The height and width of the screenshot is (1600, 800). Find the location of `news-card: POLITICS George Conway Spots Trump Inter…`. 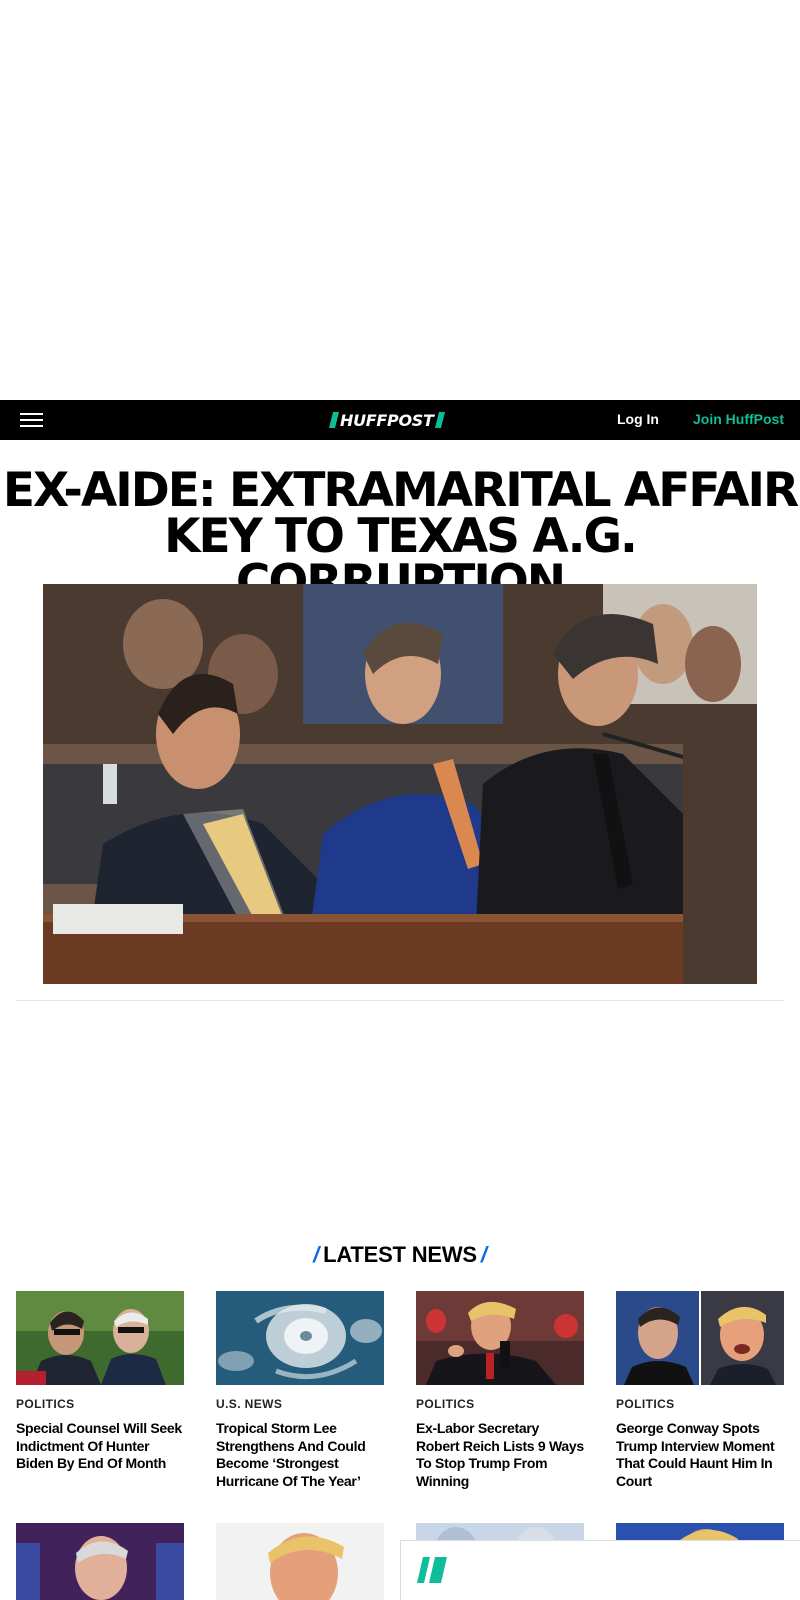

news-card: POLITICS George Conway Spots Trump Inter… is located at coordinates (700, 1390).